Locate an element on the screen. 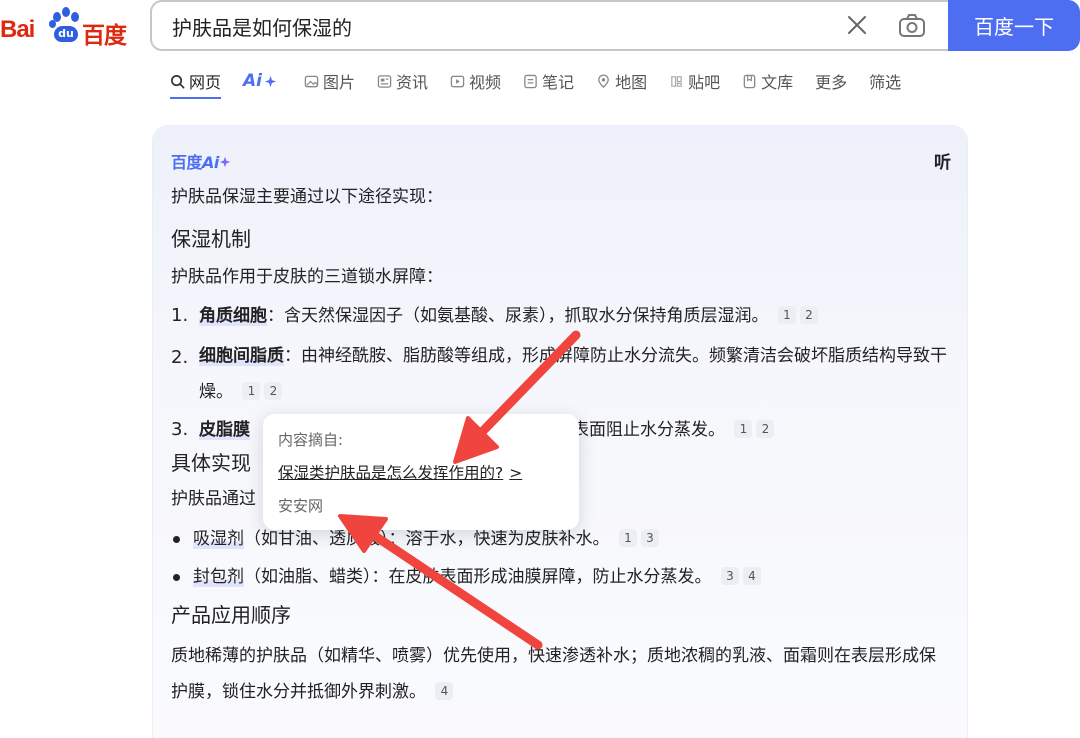 Image resolution: width=1080 pixels, height=738 pixels. tab-notes: 笔记 is located at coordinates (548, 81).